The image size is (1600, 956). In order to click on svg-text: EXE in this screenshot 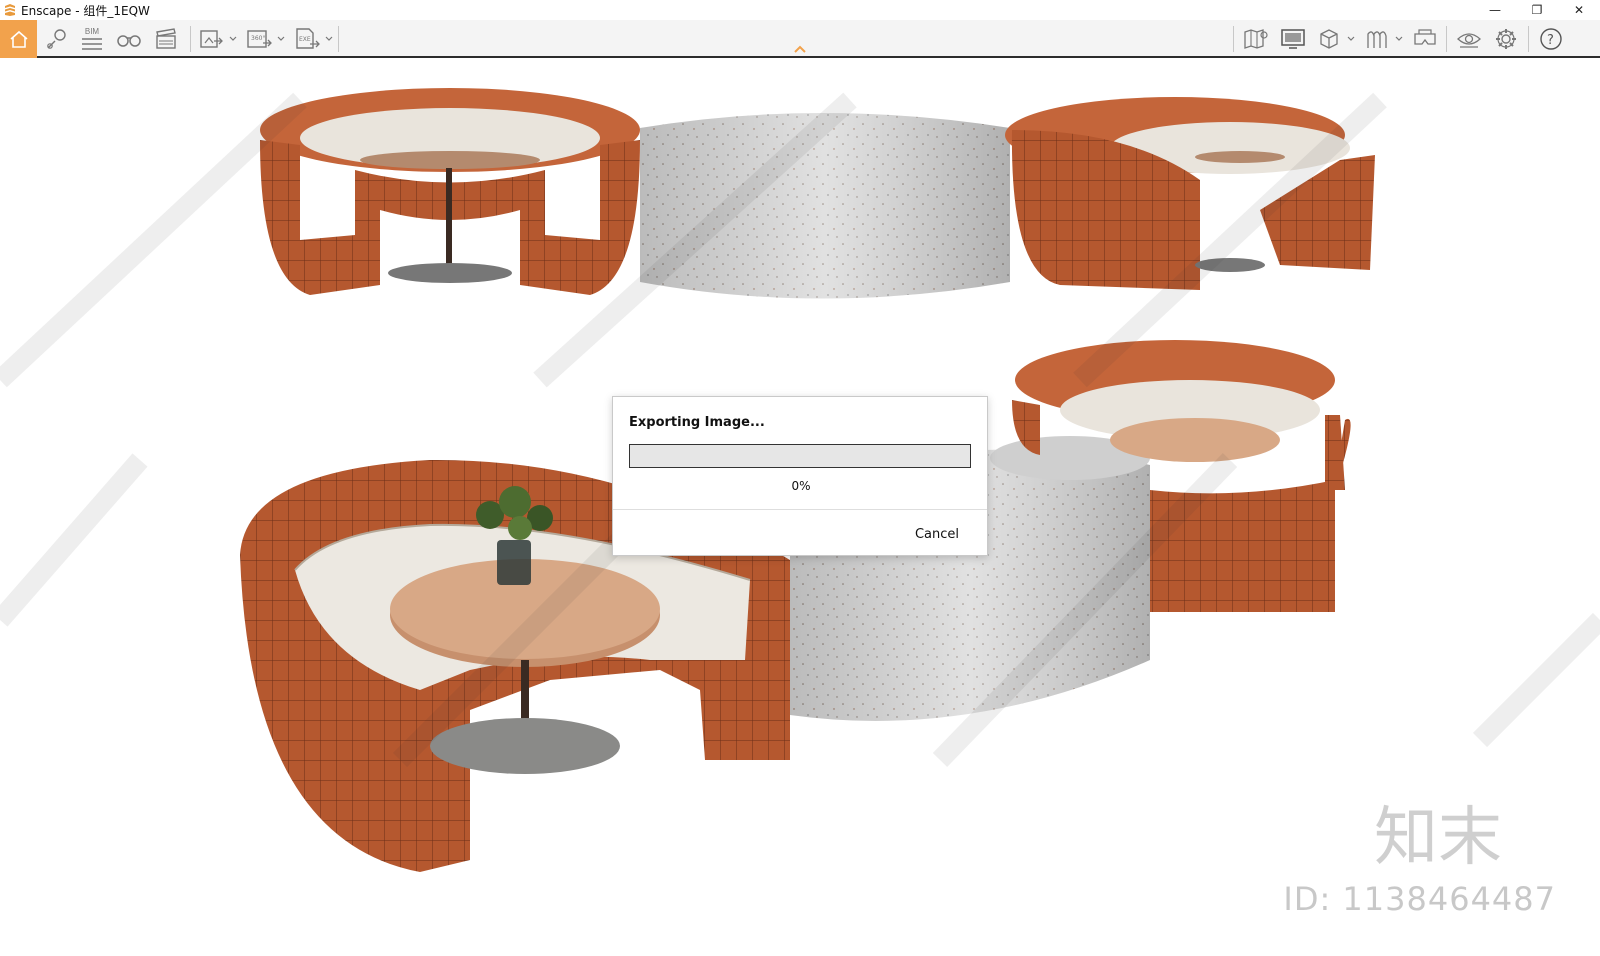, I will do `click(305, 39)`.